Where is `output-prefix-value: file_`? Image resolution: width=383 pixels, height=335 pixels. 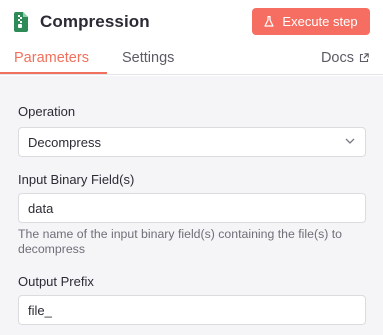
output-prefix-value: file_ is located at coordinates (40, 310).